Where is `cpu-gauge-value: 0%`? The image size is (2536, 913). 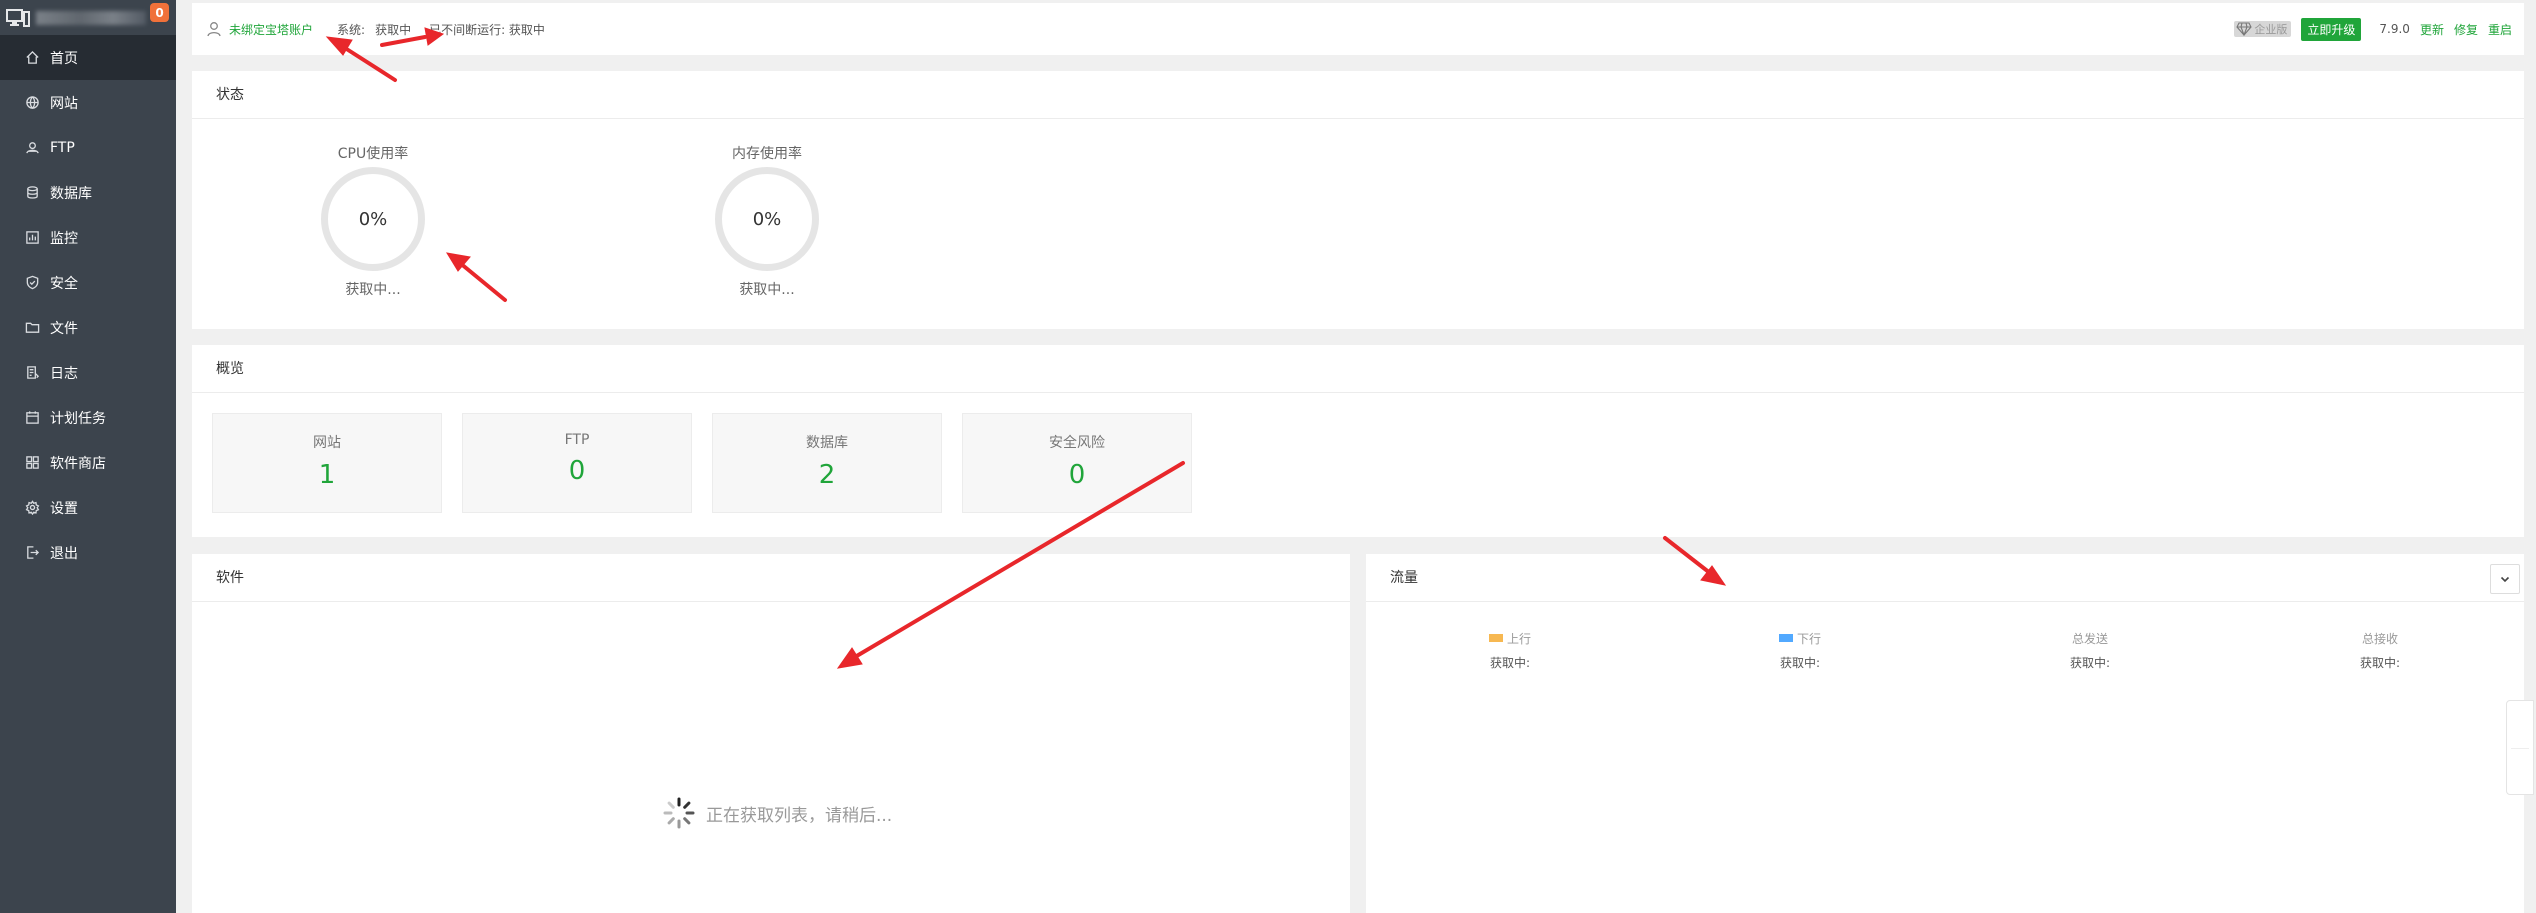 cpu-gauge-value: 0% is located at coordinates (373, 219).